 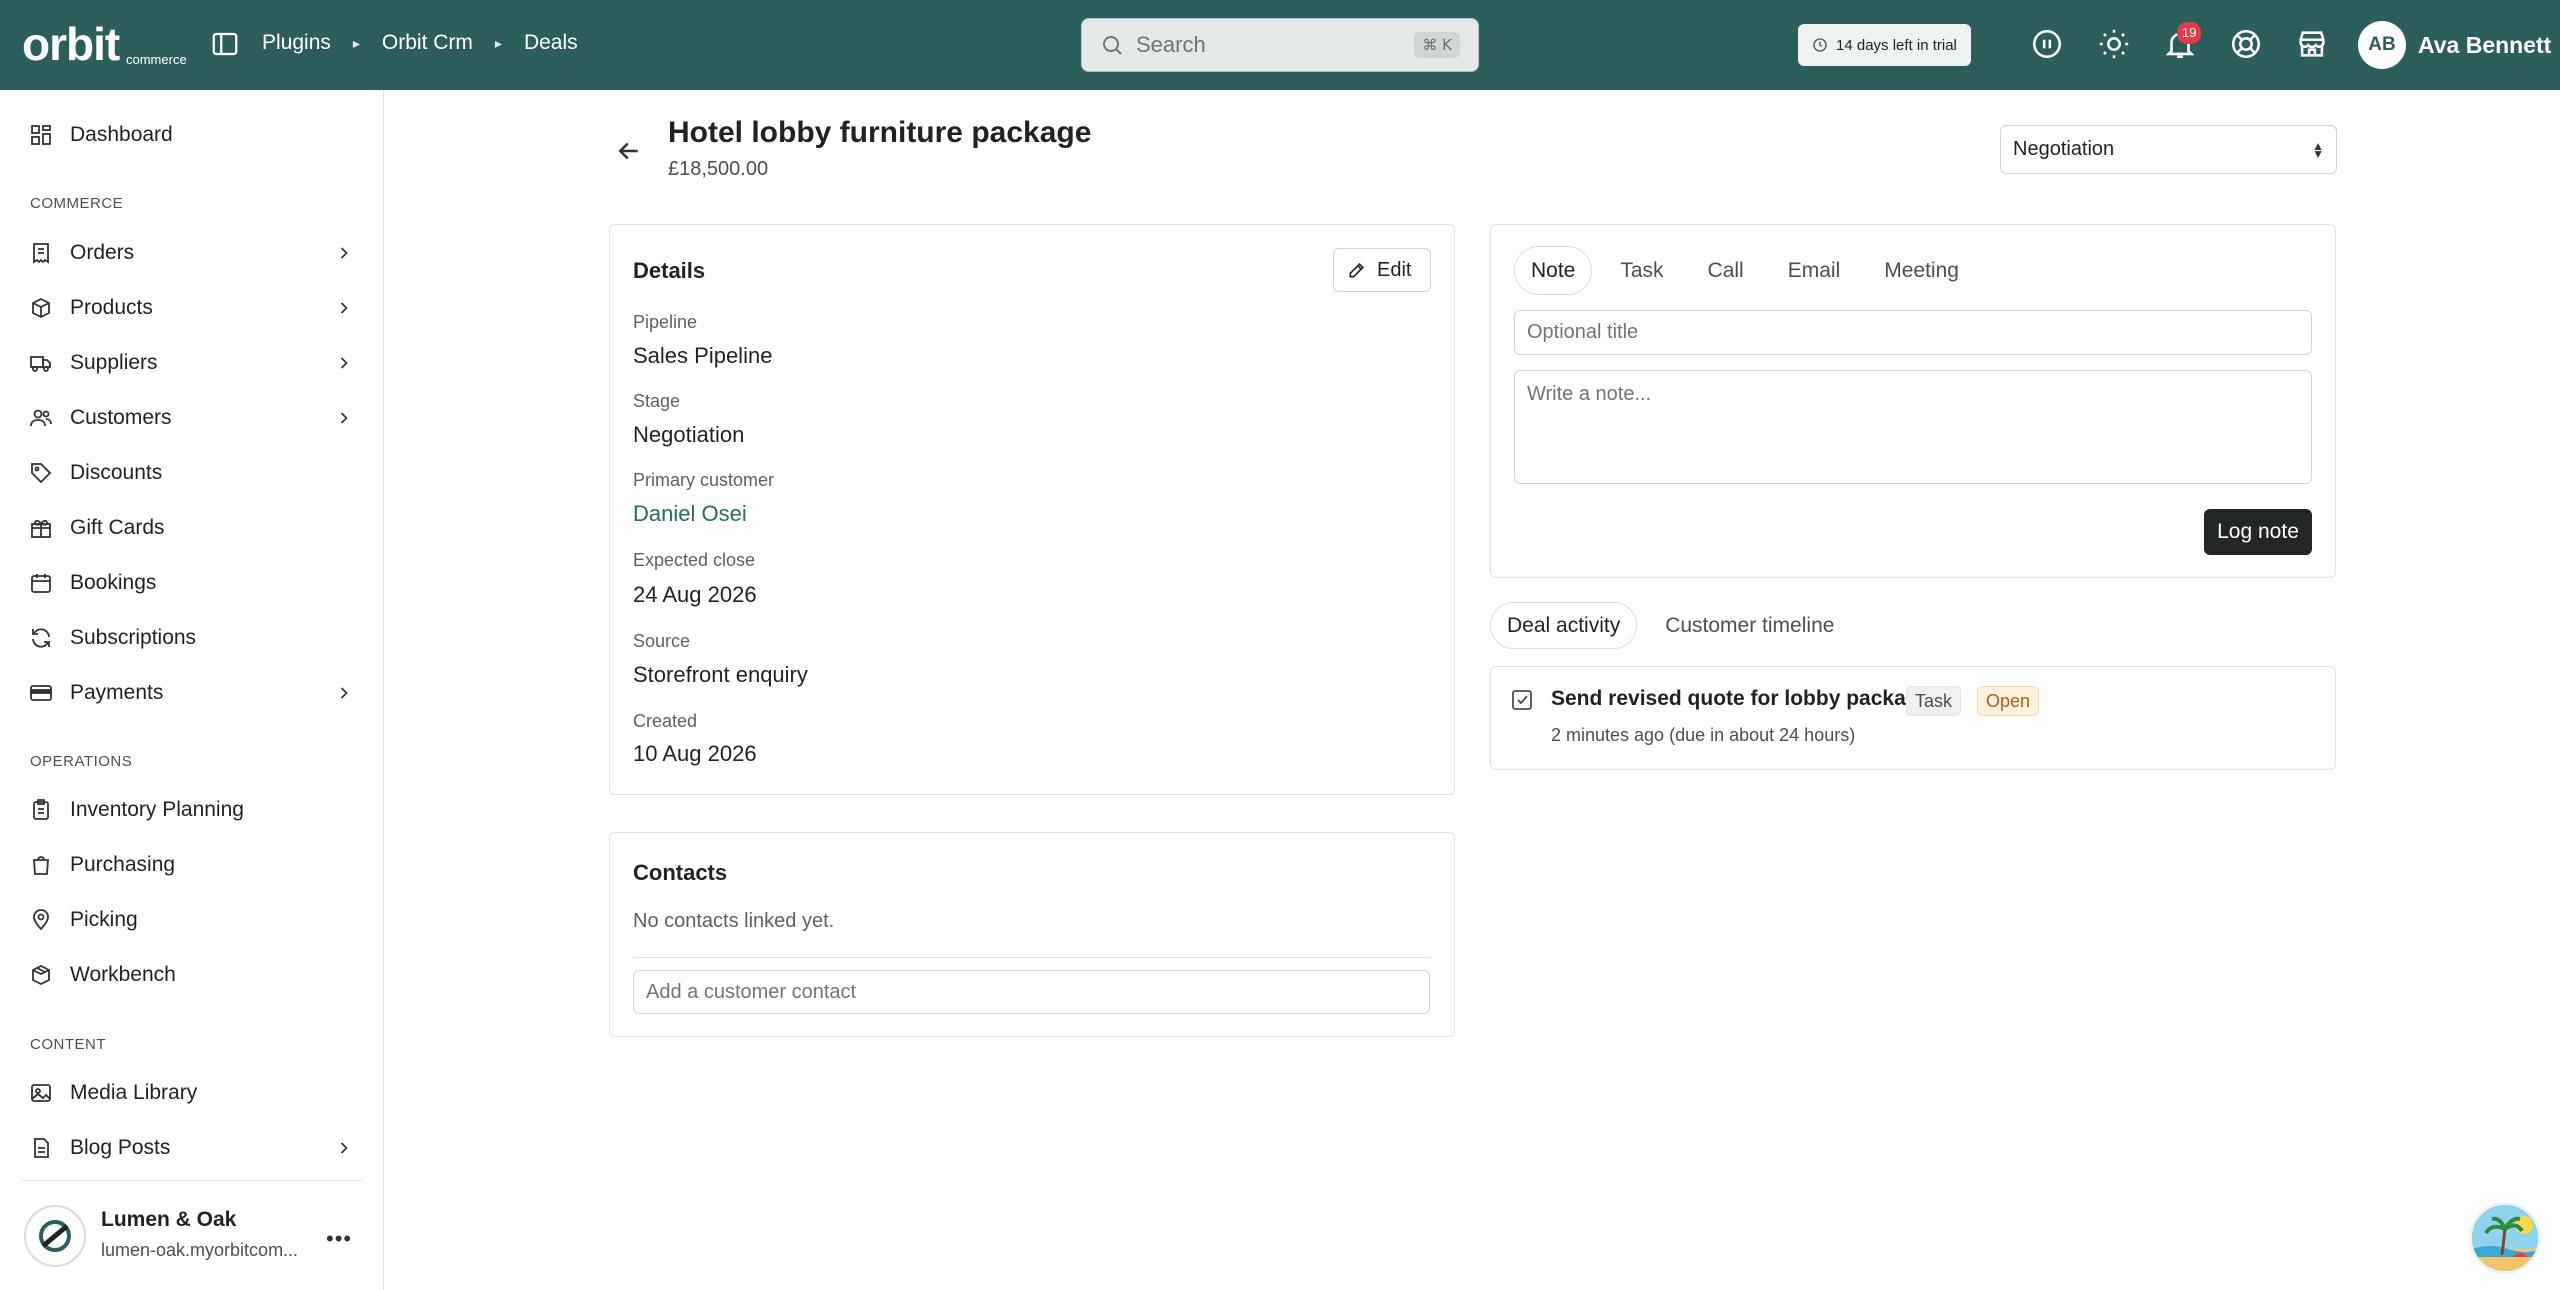 I want to click on note-body-textarea, so click(x=1913, y=427).